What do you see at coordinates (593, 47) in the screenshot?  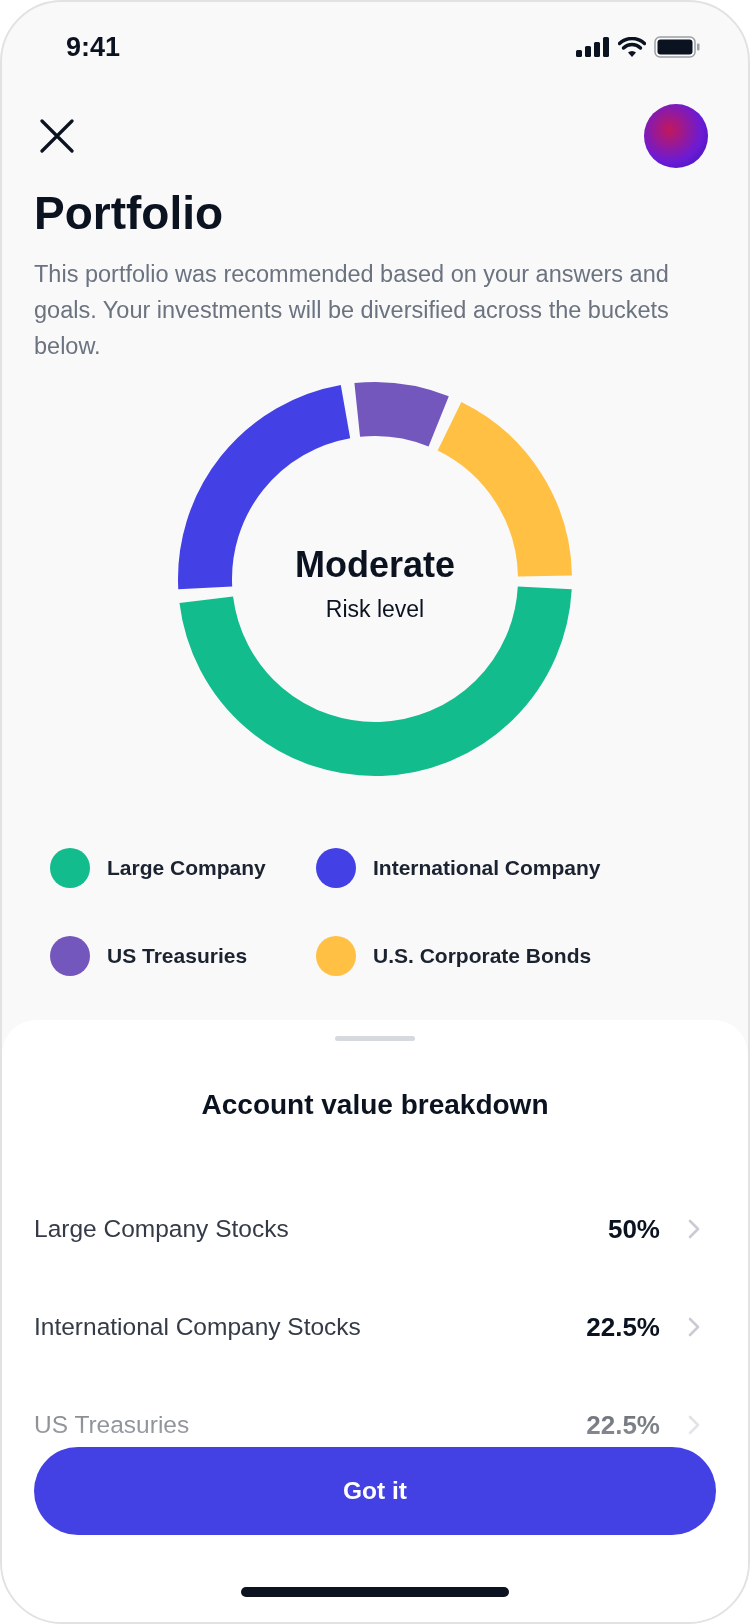 I see `signal-icon` at bounding box center [593, 47].